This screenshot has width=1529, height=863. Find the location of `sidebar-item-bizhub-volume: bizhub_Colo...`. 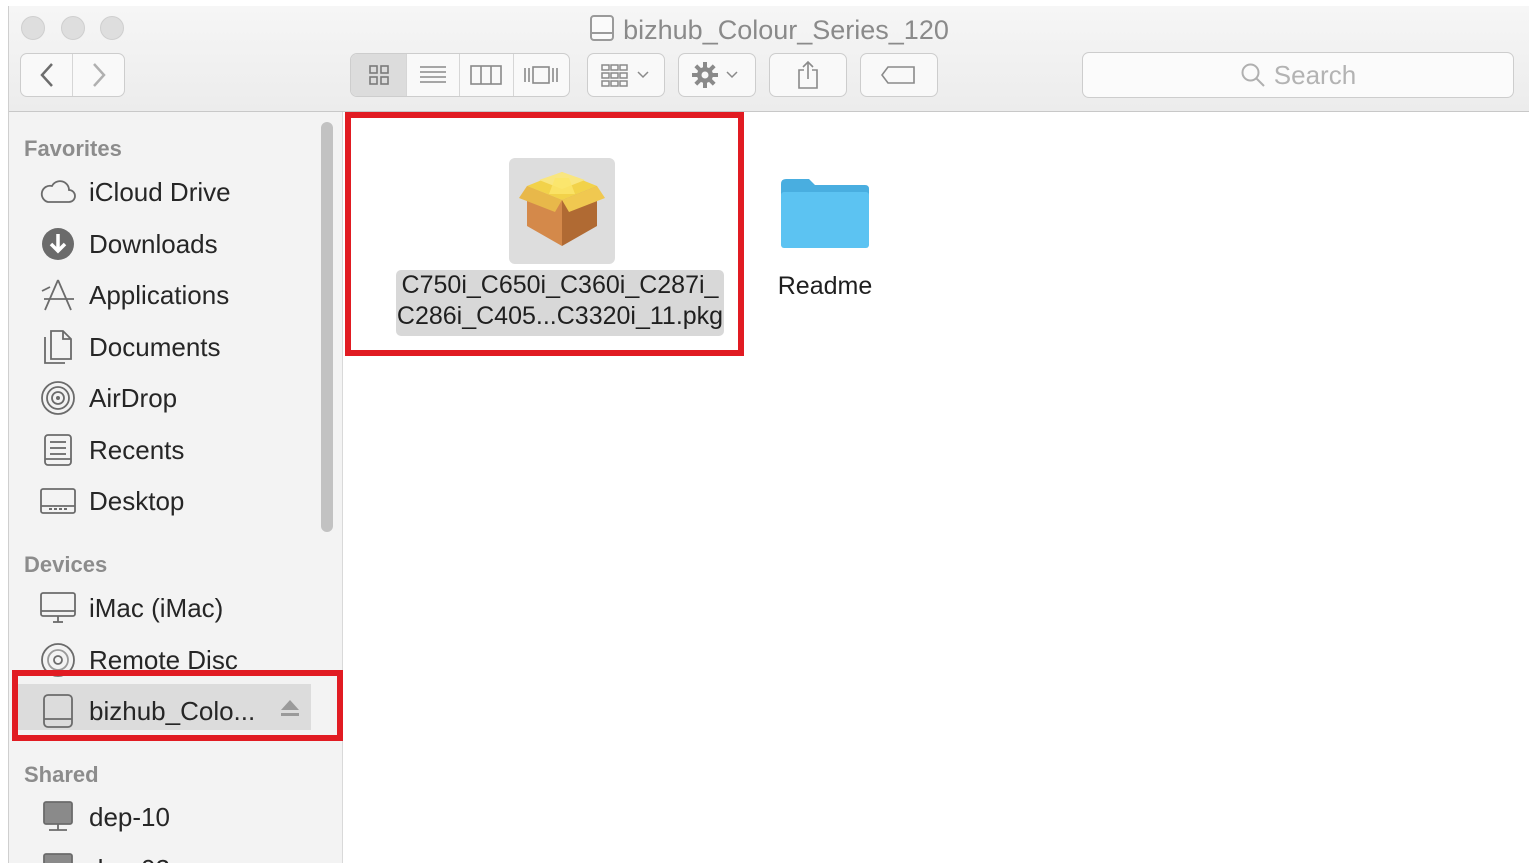

sidebar-item-bizhub-volume: bizhub_Colo... is located at coordinates (147, 711).